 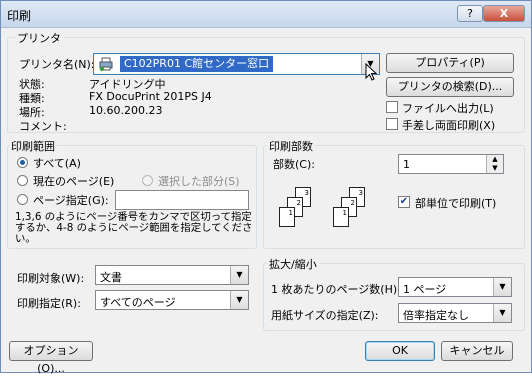 I want to click on type-value: FX DocuPrint 201PS J4, so click(x=150, y=96).